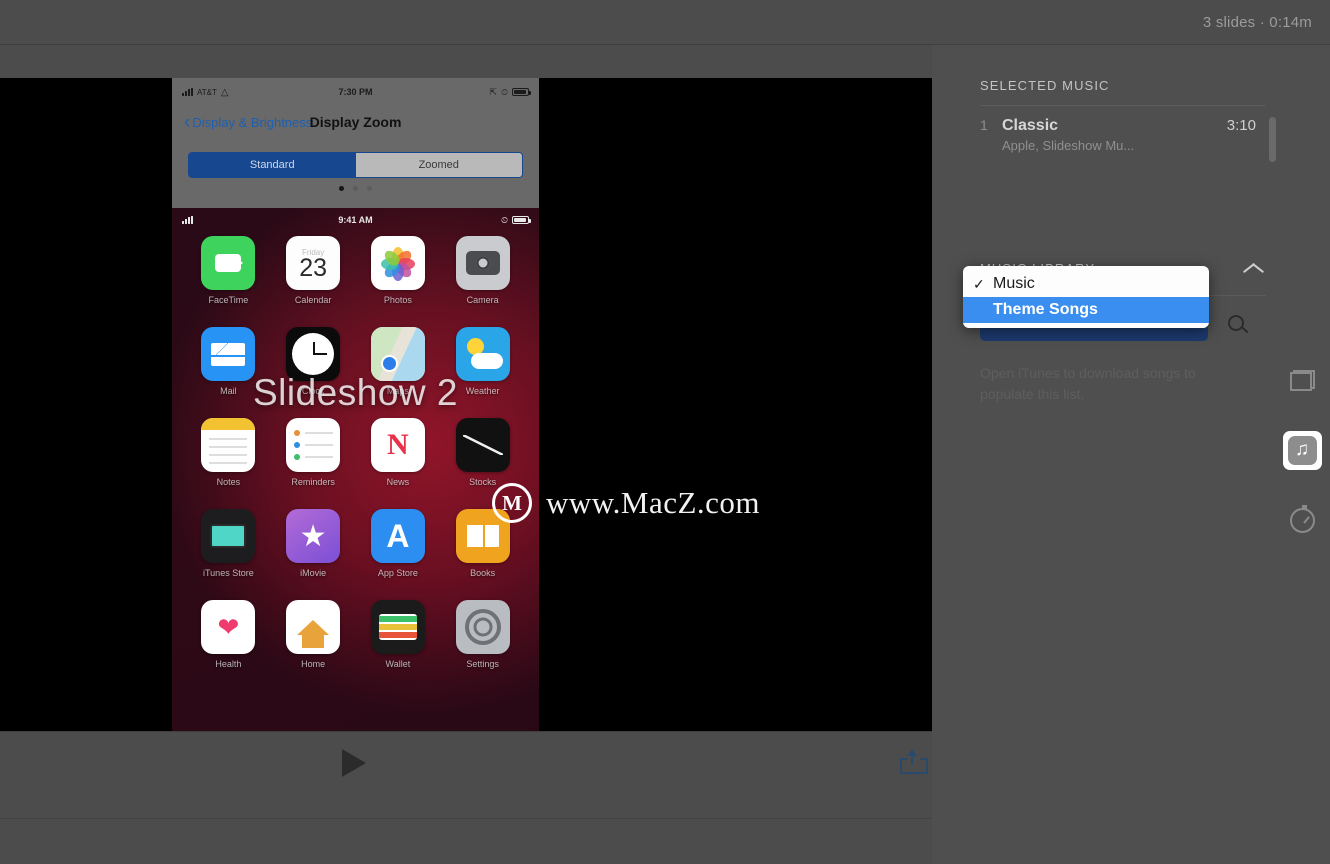  What do you see at coordinates (228, 482) in the screenshot?
I see `app-label: Notes` at bounding box center [228, 482].